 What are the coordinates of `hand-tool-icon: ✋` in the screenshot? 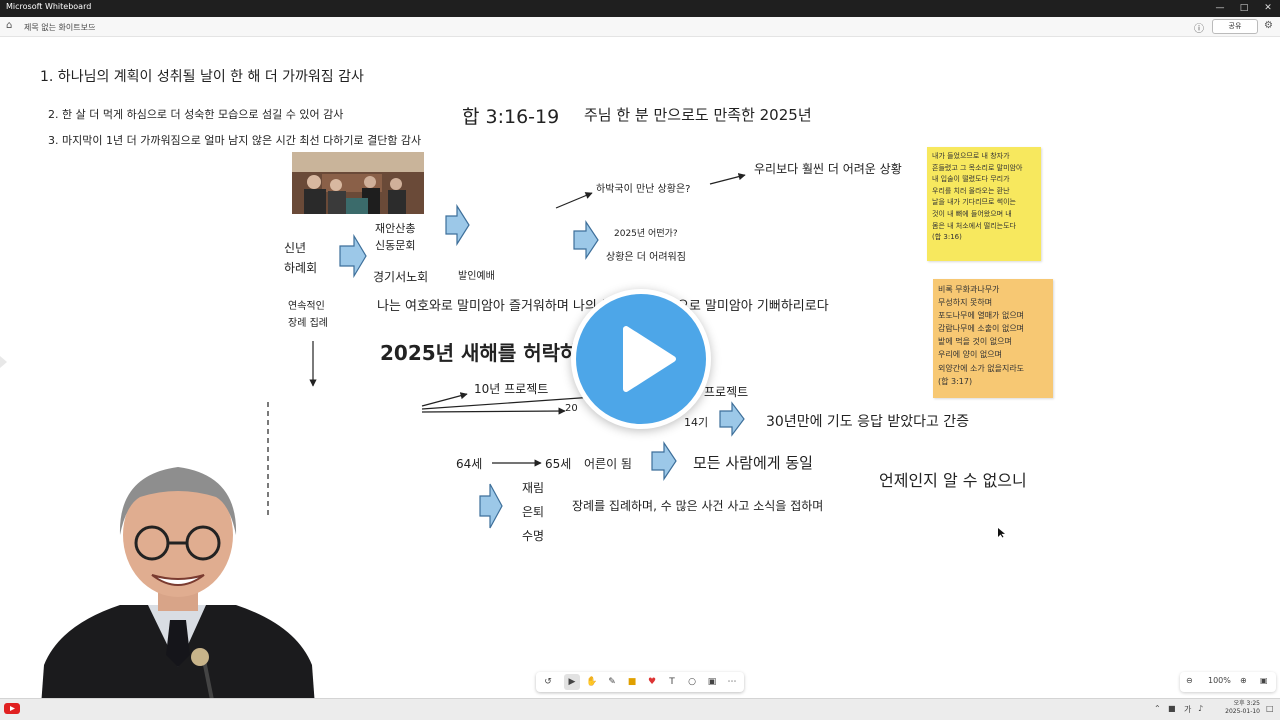 It's located at (592, 682).